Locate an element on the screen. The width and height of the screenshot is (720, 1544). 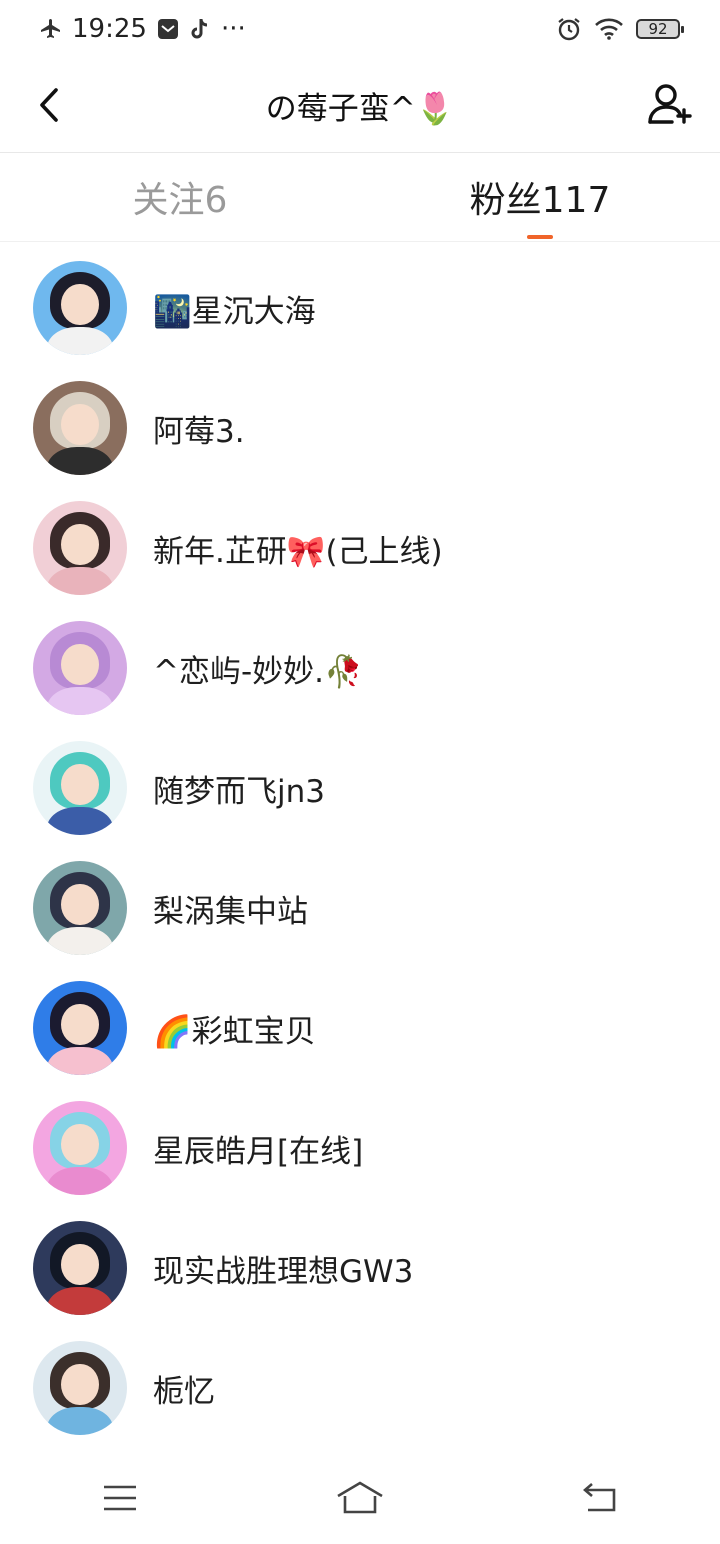
system-nav-bar is located at coordinates (360, 1498).